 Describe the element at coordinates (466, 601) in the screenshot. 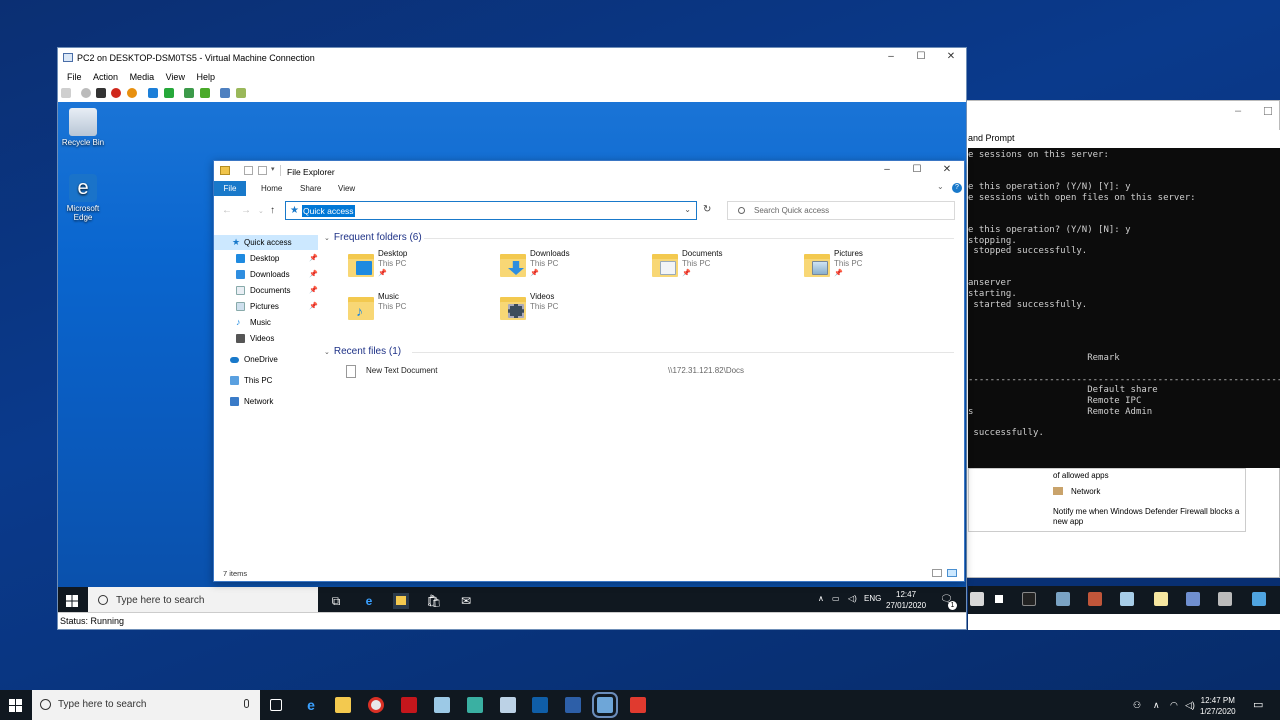

I see `mail-icon: ✉` at that location.